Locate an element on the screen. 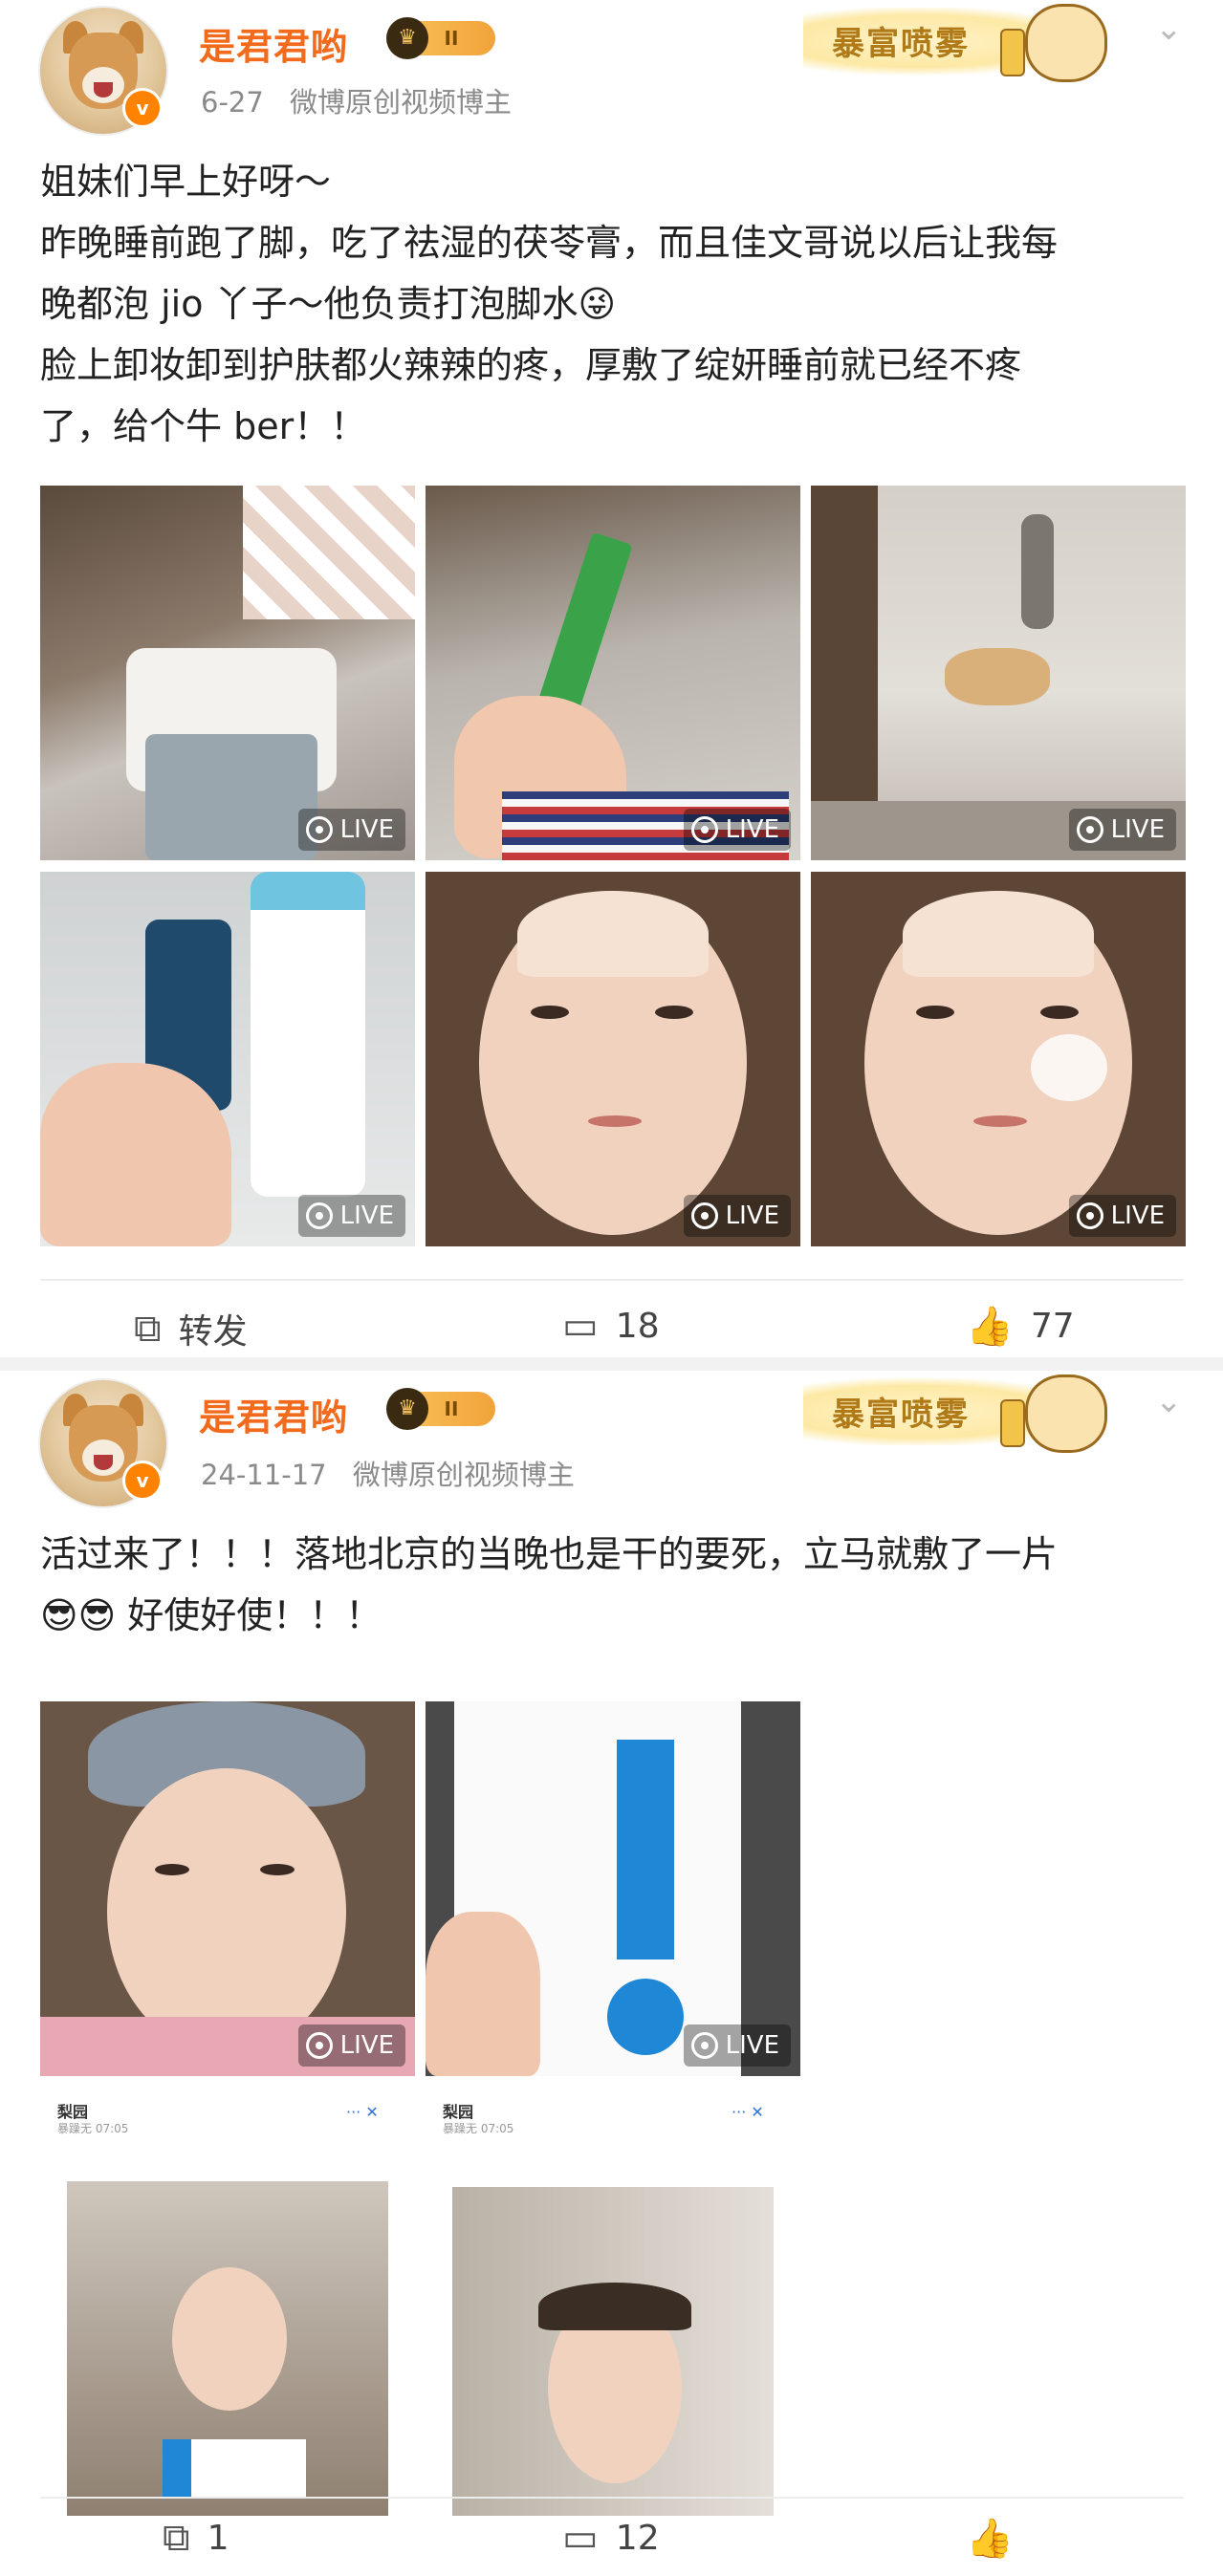 Image resolution: width=1223 pixels, height=2576 pixels. comment-icon: ▭ is located at coordinates (580, 2538).